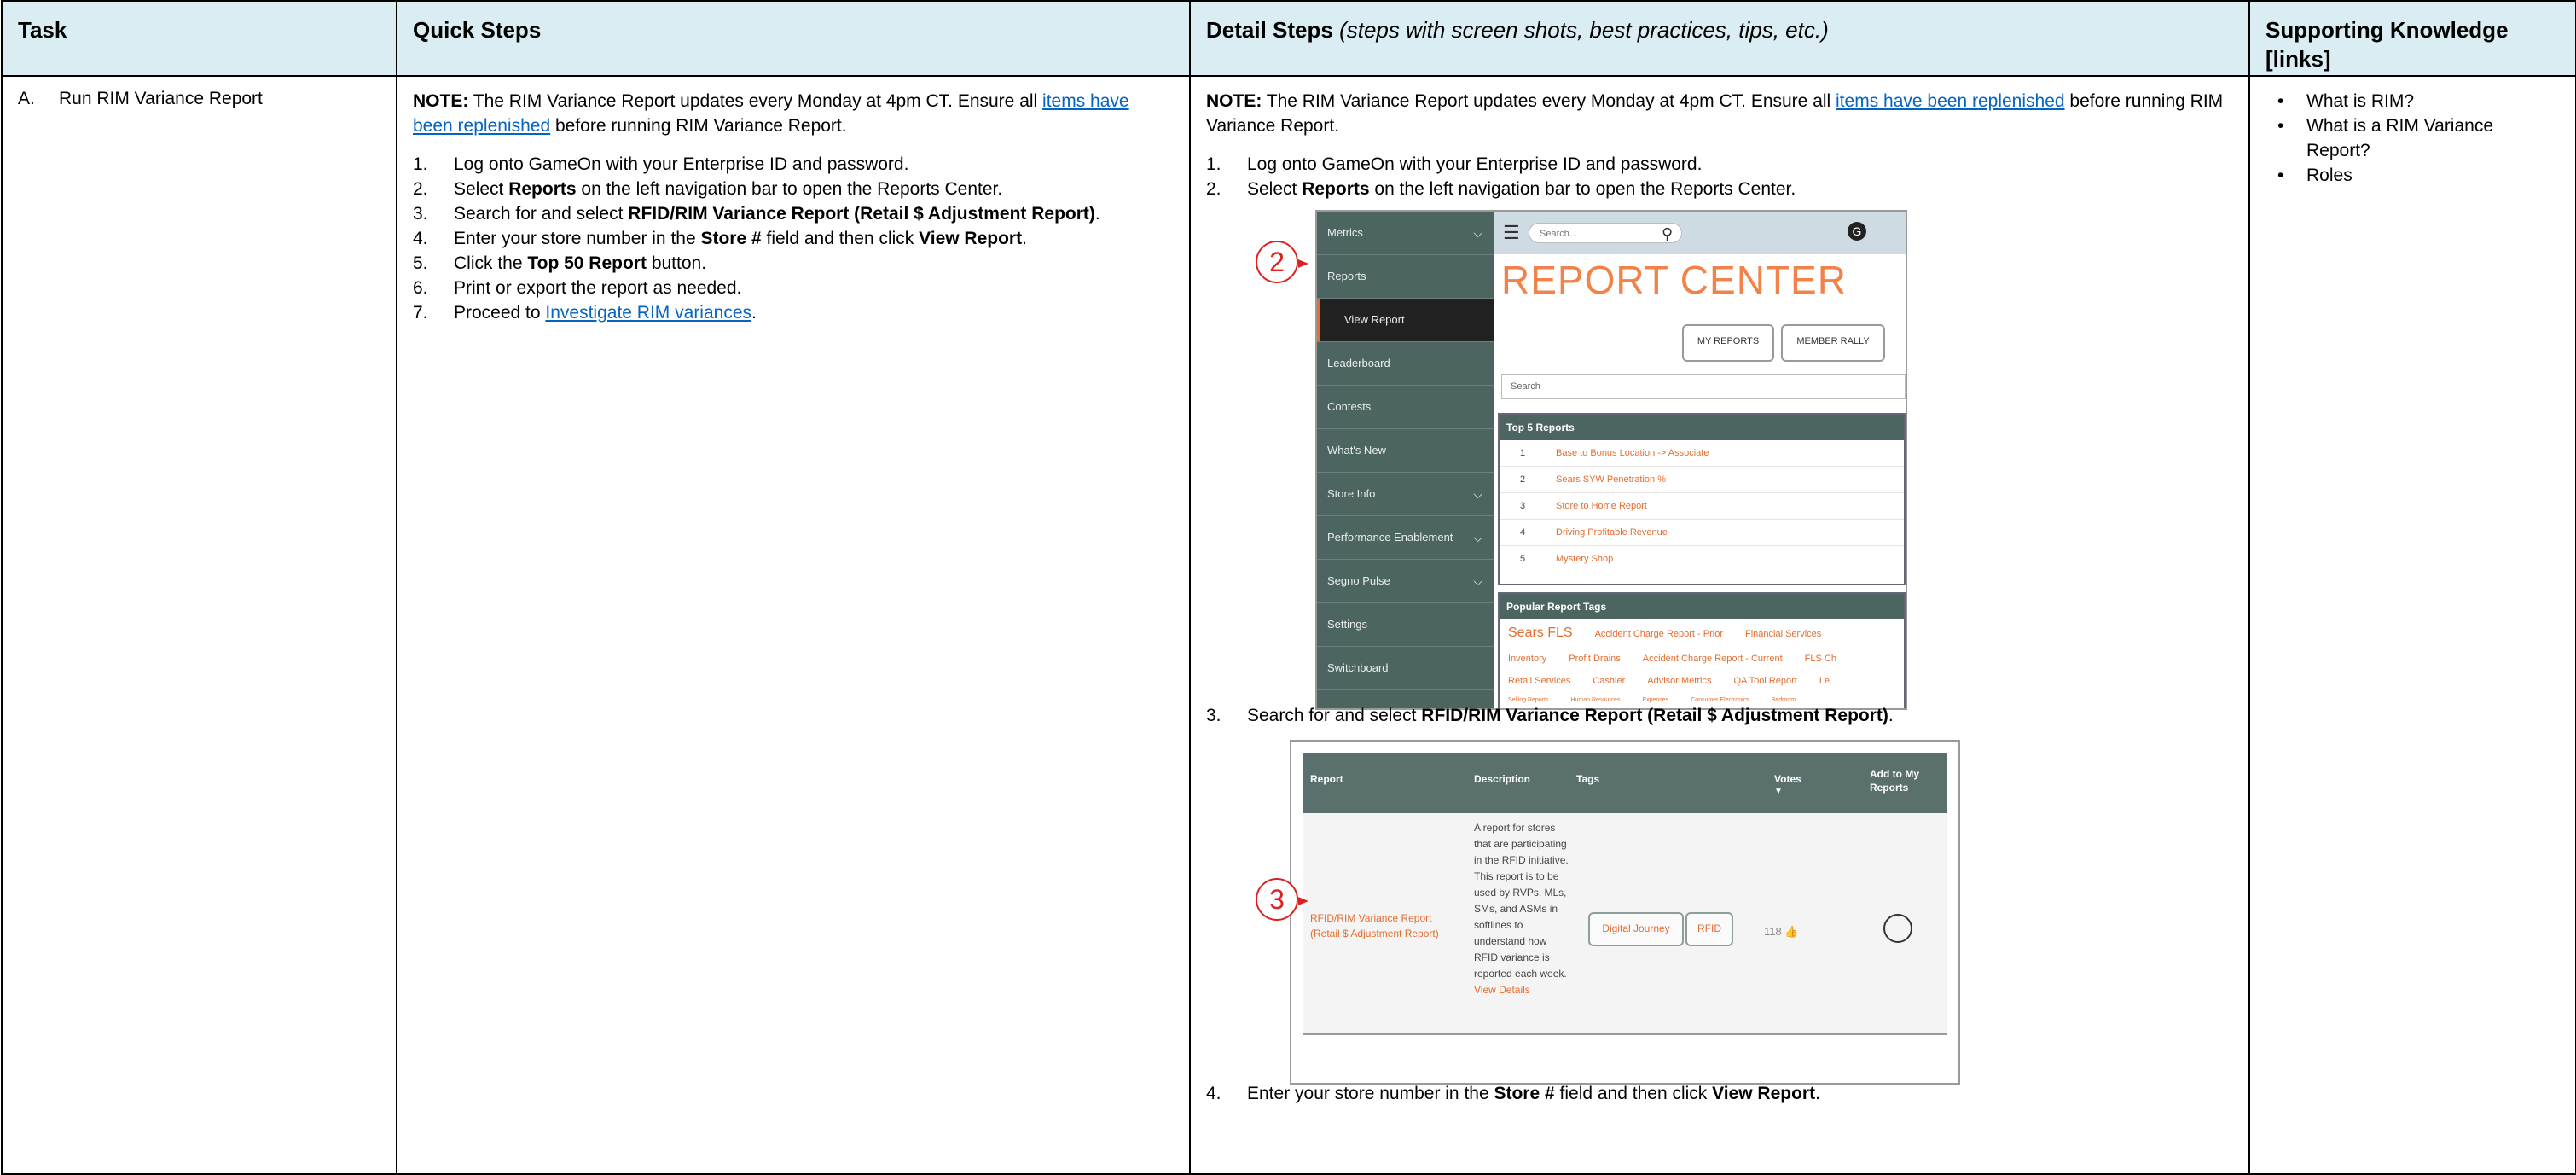 This screenshot has width=2576, height=1175. I want to click on quick-step: 6. Print or export the report as needed., so click(577, 288).